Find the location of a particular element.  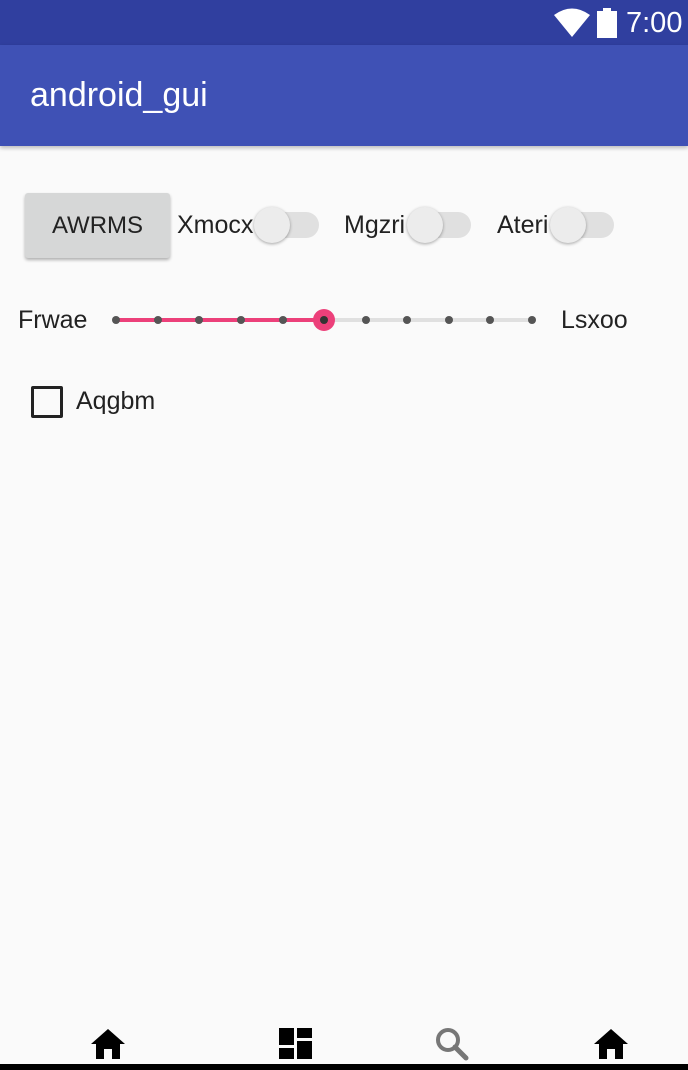

app-bar: android_gui is located at coordinates (344, 95).